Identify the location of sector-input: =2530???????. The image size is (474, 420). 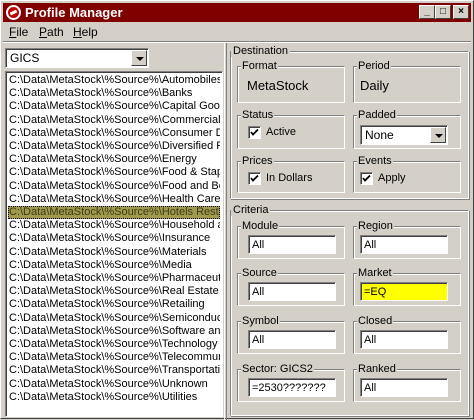
(292, 387).